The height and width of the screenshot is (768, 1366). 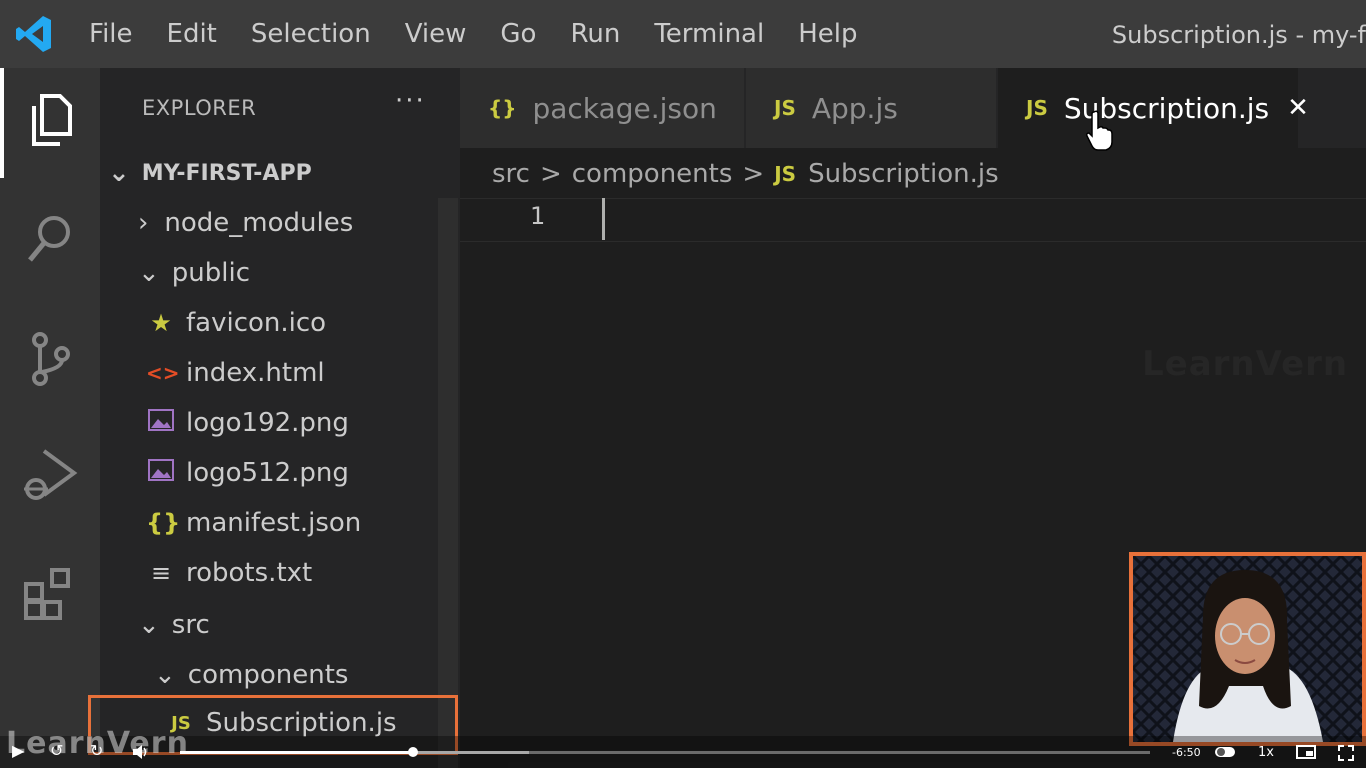 What do you see at coordinates (141, 752) in the screenshot?
I see `volume-icon` at bounding box center [141, 752].